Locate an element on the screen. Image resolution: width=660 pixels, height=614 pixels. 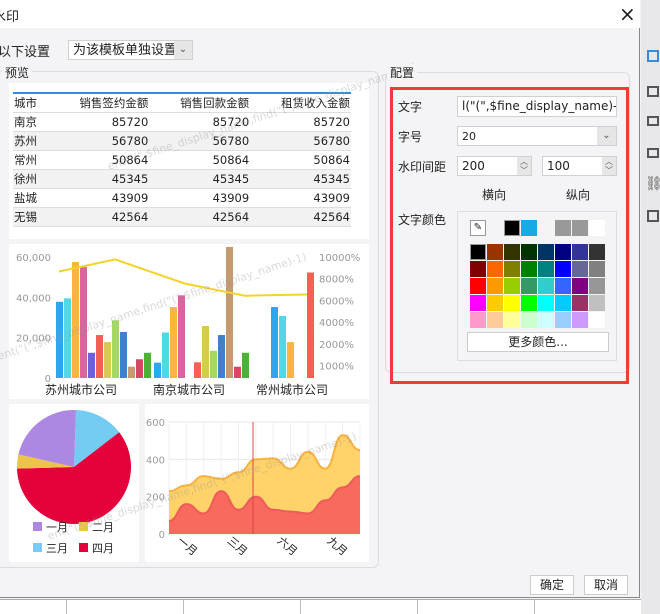
line-series is located at coordinates (183, 277).